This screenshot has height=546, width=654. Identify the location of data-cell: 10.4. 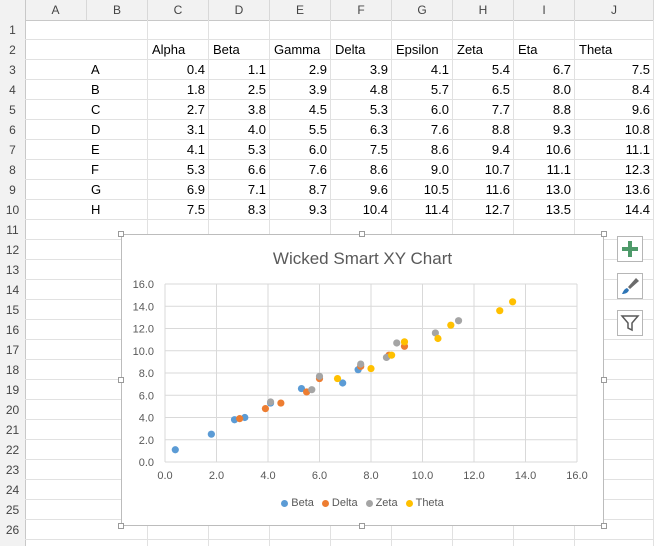
(361, 210).